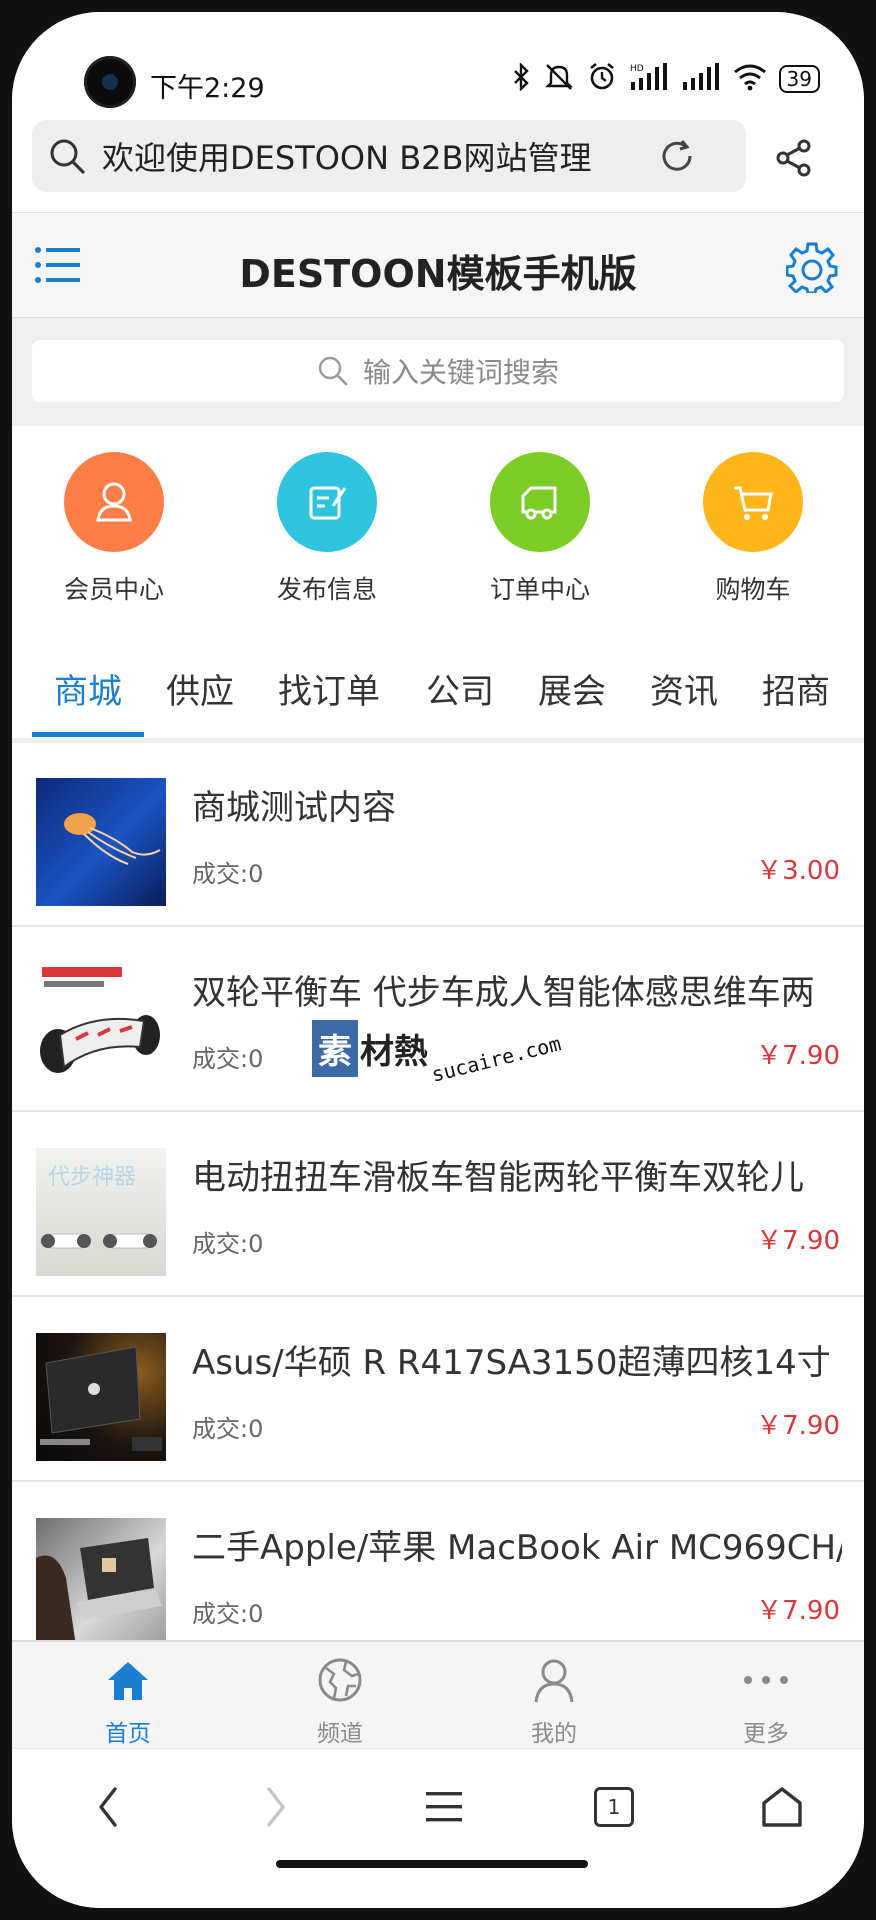 The width and height of the screenshot is (876, 1920). What do you see at coordinates (559, 79) in the screenshot?
I see `mute-icon` at bounding box center [559, 79].